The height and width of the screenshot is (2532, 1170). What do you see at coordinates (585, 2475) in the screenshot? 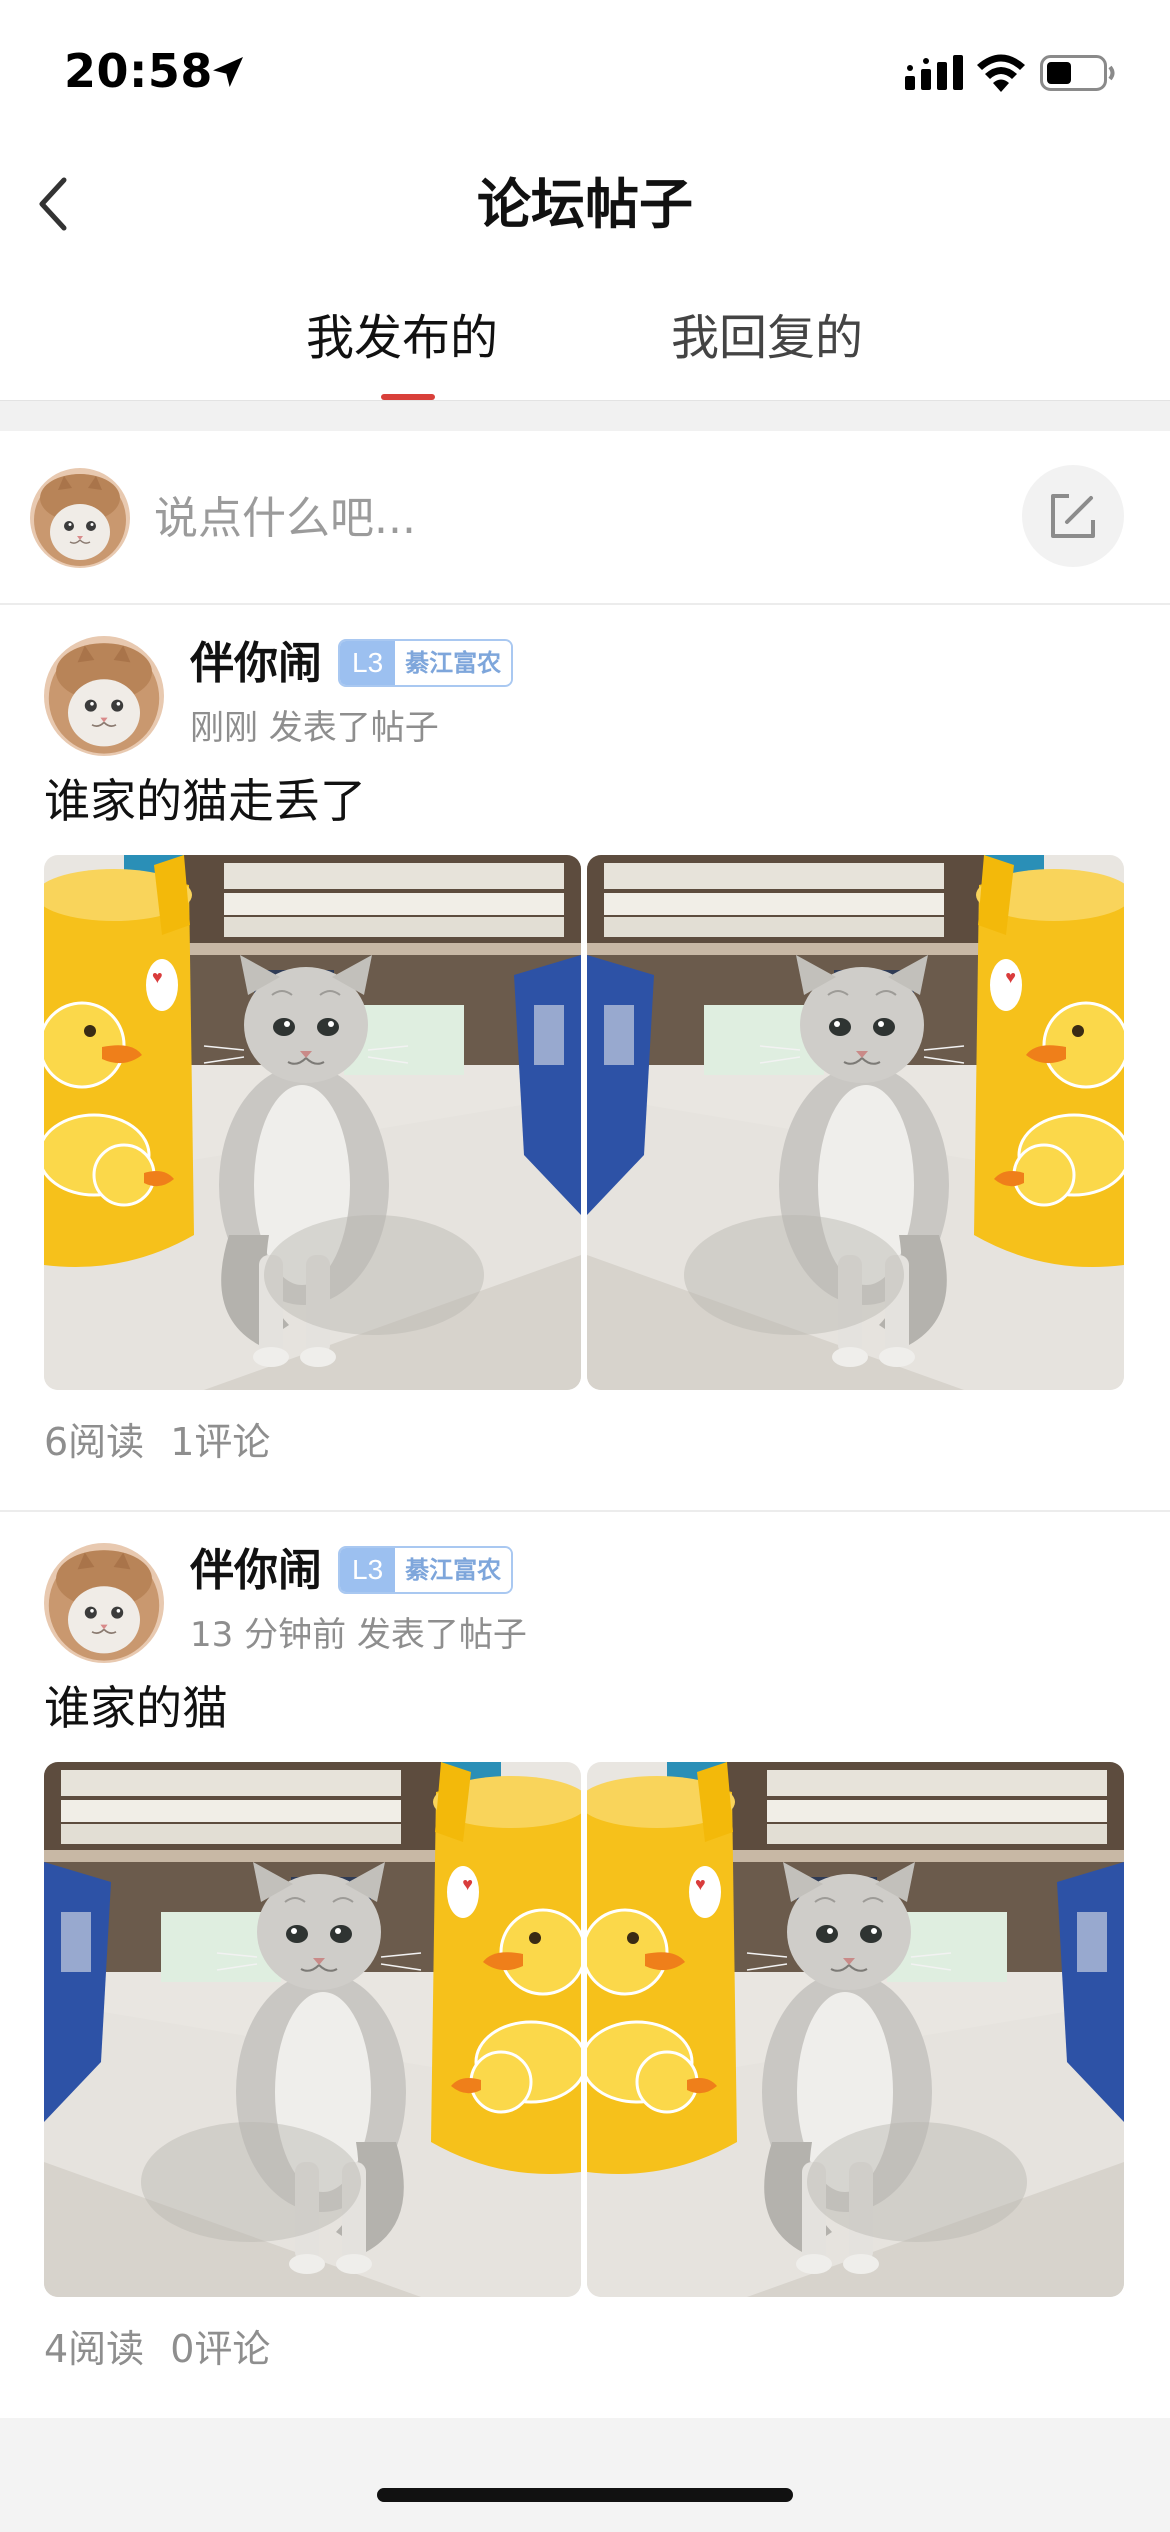
I see `bottom-safe-area` at bounding box center [585, 2475].